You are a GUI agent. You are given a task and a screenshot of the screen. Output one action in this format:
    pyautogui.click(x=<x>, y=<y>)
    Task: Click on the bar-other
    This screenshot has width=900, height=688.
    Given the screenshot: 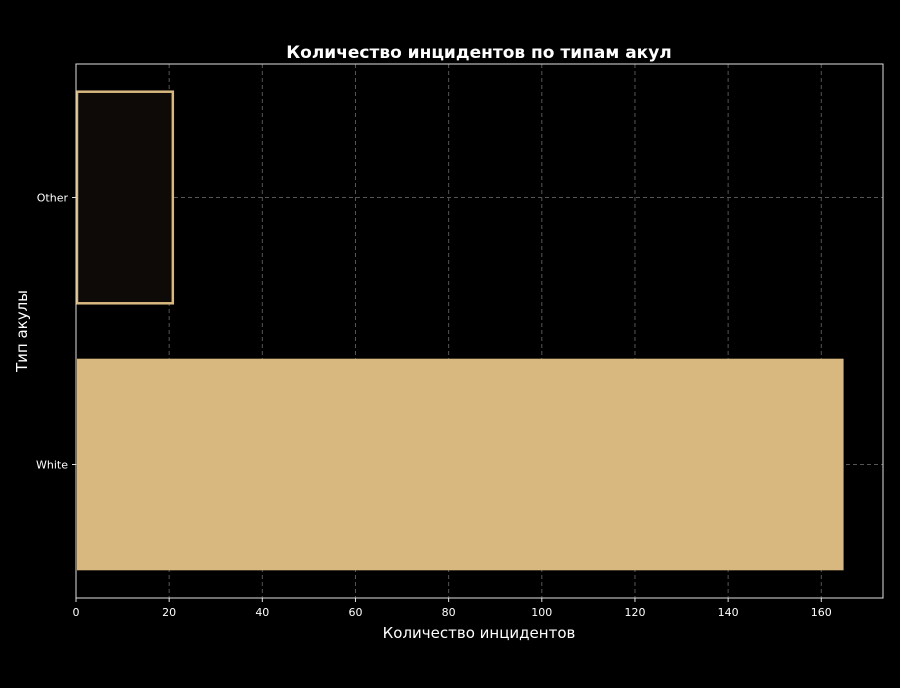 What is the action you would take?
    pyautogui.click(x=125, y=197)
    